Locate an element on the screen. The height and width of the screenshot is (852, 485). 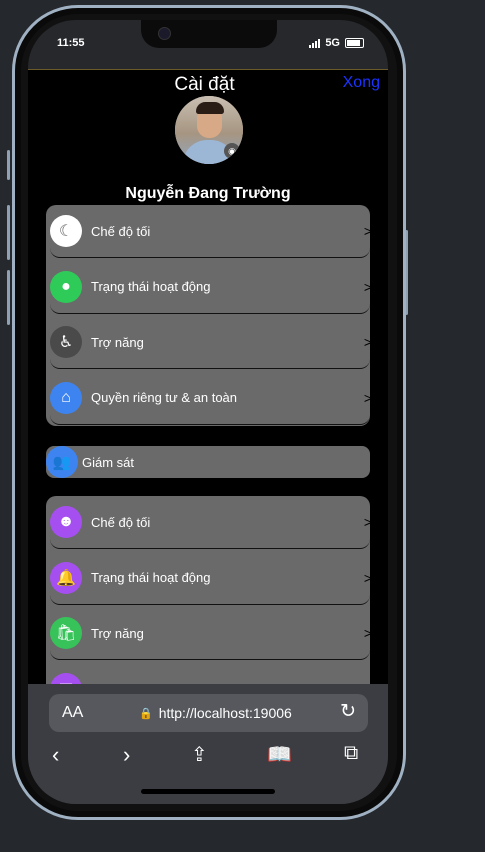
profile-name: Nguyễn Đang Trường is located at coordinates (208, 193).